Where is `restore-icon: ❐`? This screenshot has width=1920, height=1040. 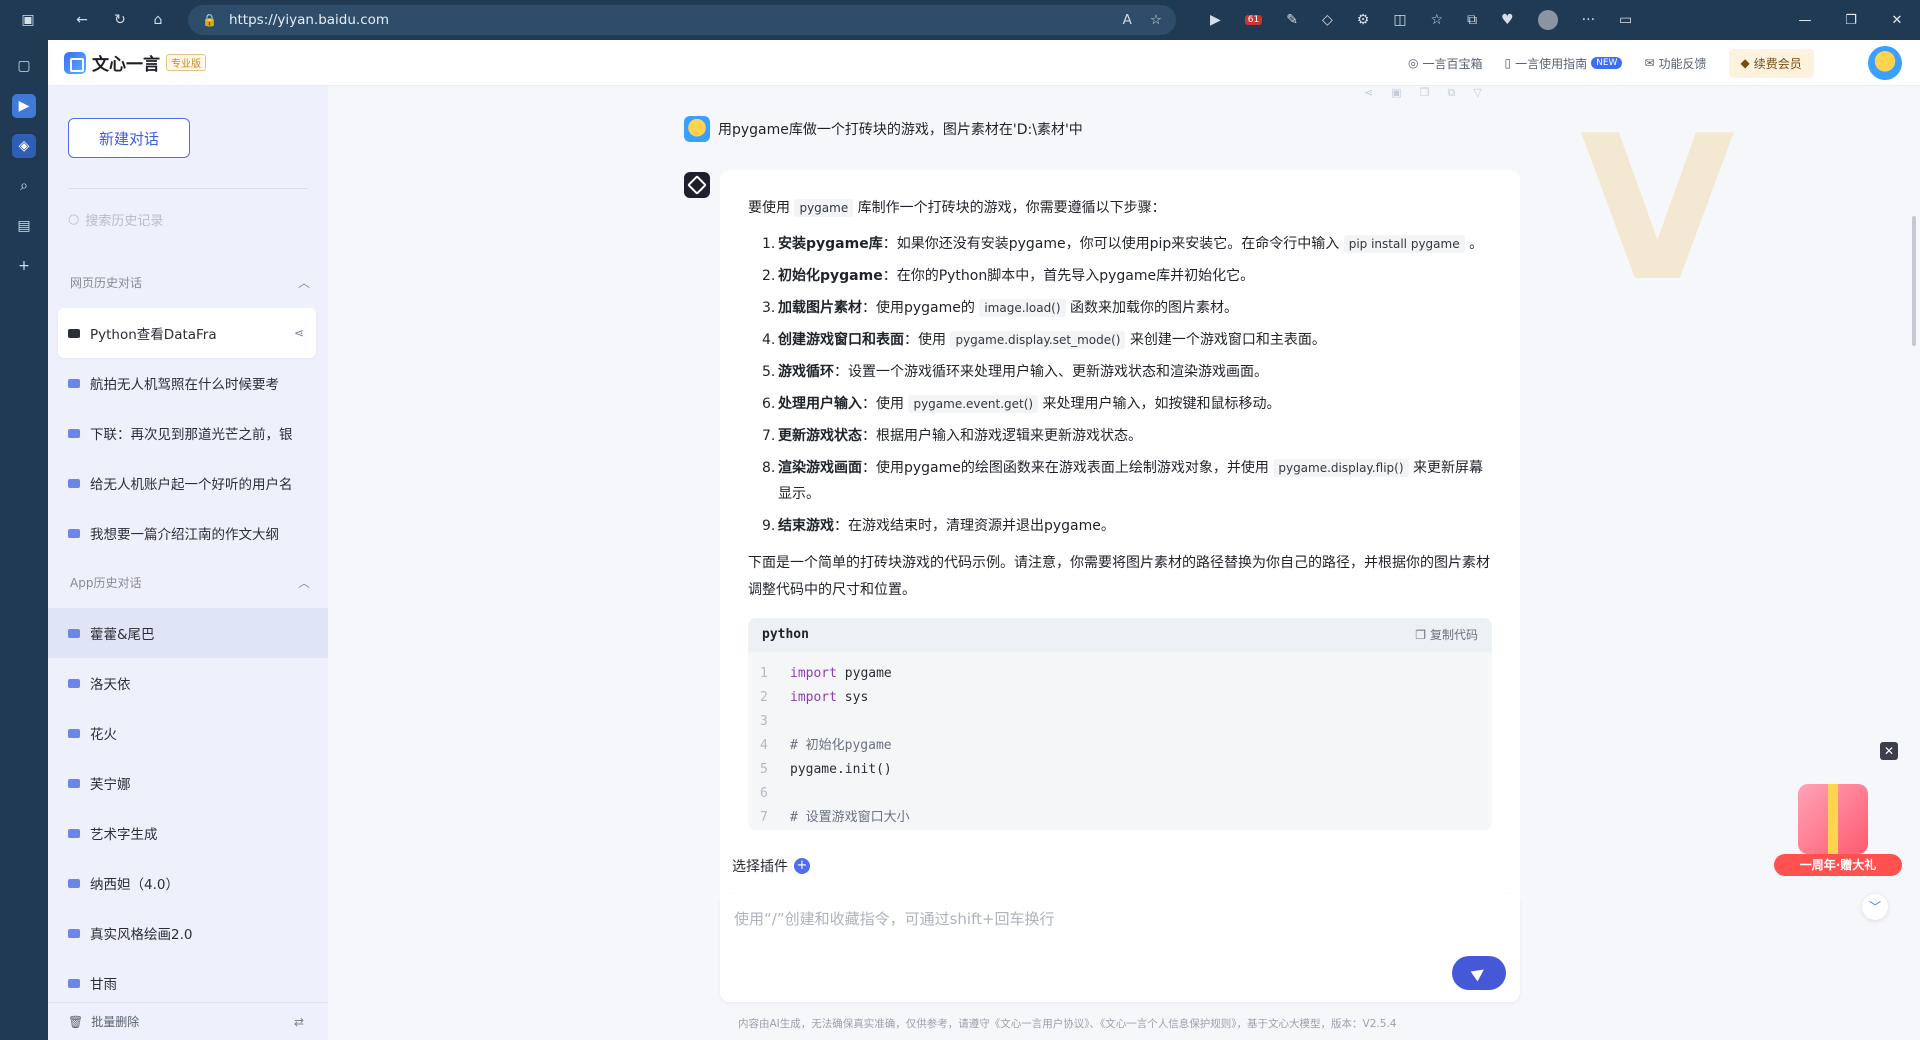 restore-icon: ❐ is located at coordinates (1851, 20).